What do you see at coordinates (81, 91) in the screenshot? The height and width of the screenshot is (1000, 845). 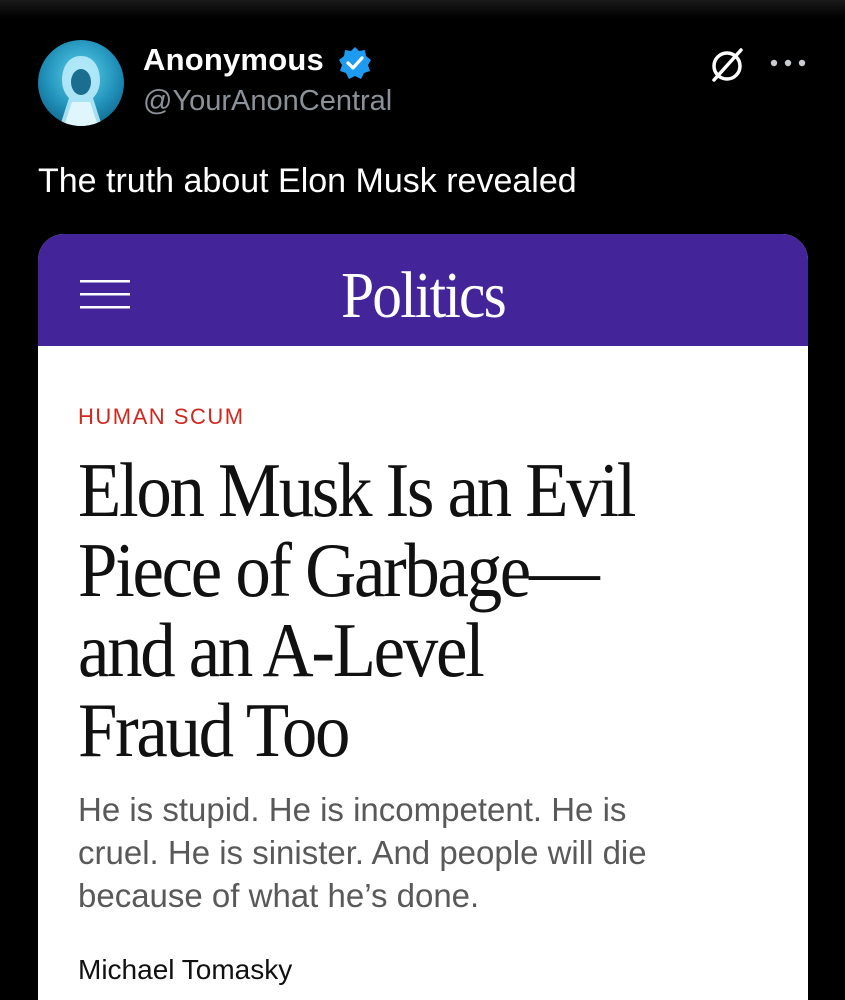 I see `hooded-figure-avatar-icon` at bounding box center [81, 91].